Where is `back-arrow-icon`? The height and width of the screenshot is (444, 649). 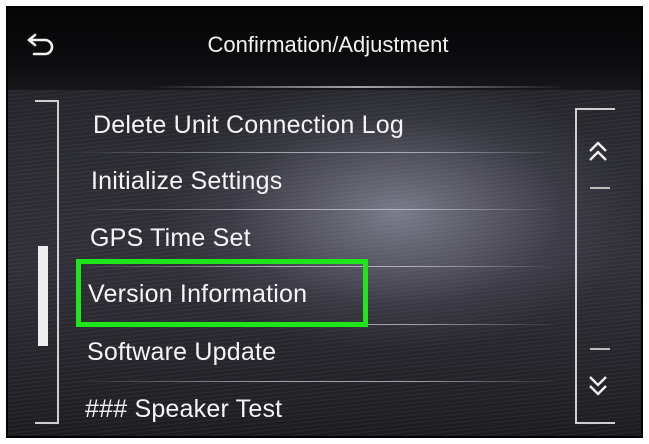 back-arrow-icon is located at coordinates (40, 44).